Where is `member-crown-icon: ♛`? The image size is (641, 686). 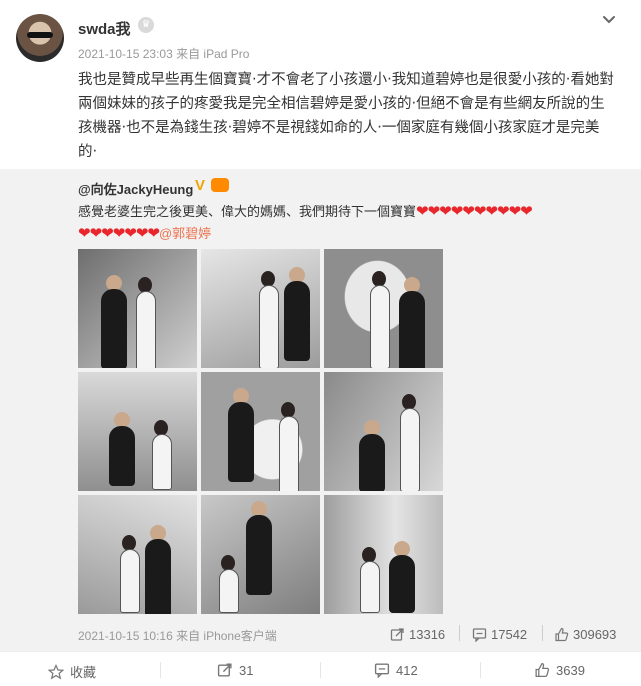 member-crown-icon: ♛ is located at coordinates (146, 25).